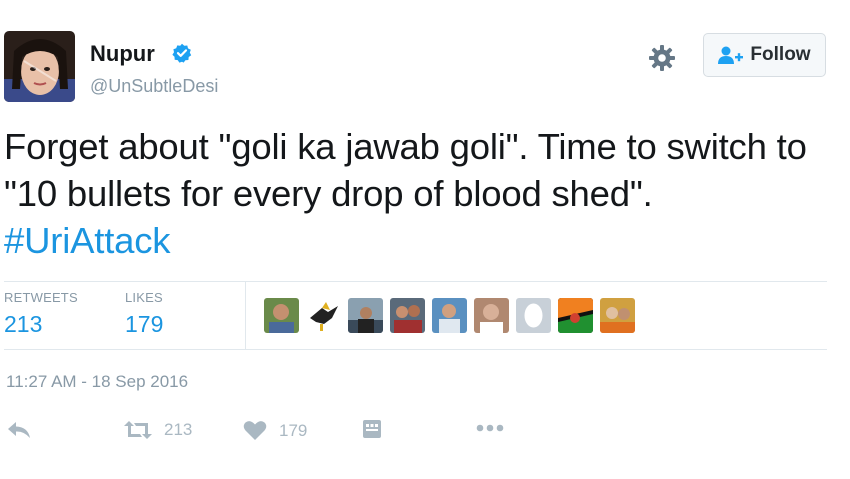 This screenshot has width=850, height=479. What do you see at coordinates (157, 430) in the screenshot?
I see `retweet-button: 213` at bounding box center [157, 430].